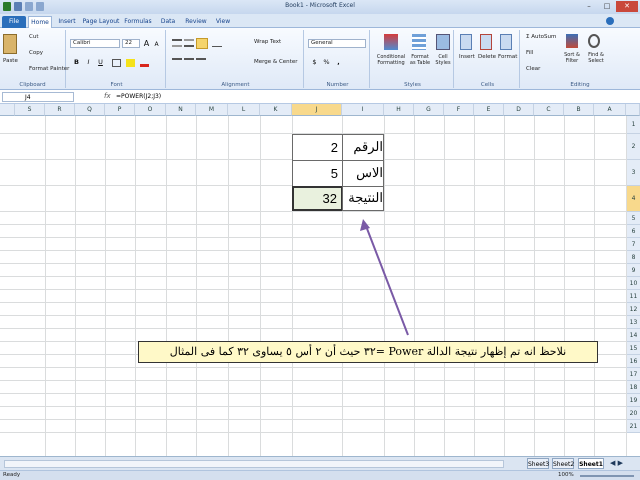  What do you see at coordinates (33, 37) in the screenshot?
I see `cut-button: Cut` at bounding box center [33, 37].